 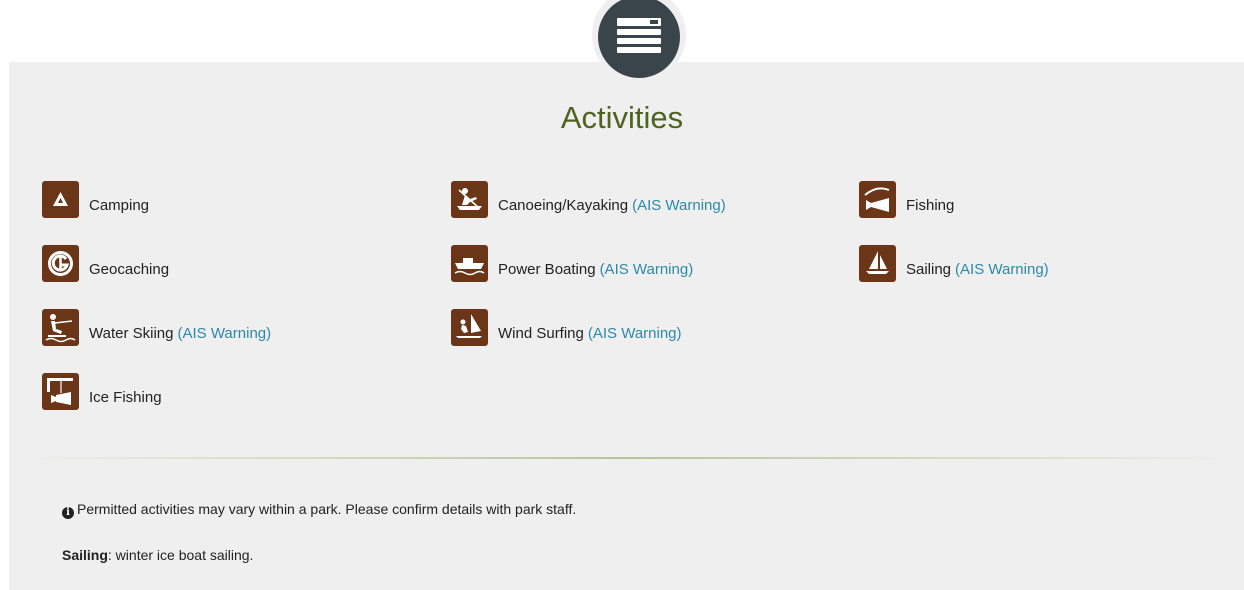 What do you see at coordinates (129, 269) in the screenshot?
I see `activity-label: Geocaching` at bounding box center [129, 269].